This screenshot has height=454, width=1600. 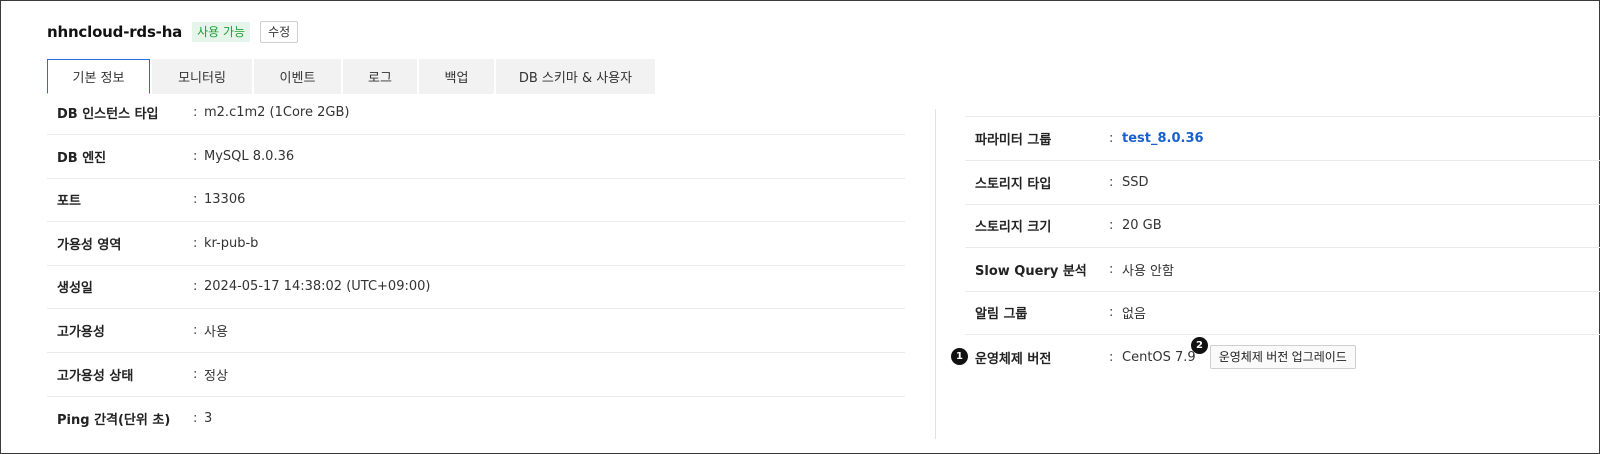 I want to click on field-row: 고가용성 : 사용, so click(x=476, y=331).